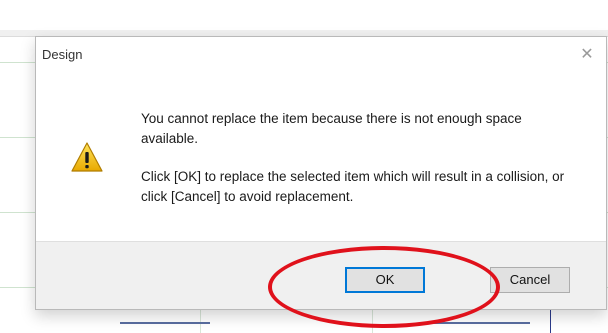 This screenshot has width=608, height=333. I want to click on warning-icon, so click(87, 157).